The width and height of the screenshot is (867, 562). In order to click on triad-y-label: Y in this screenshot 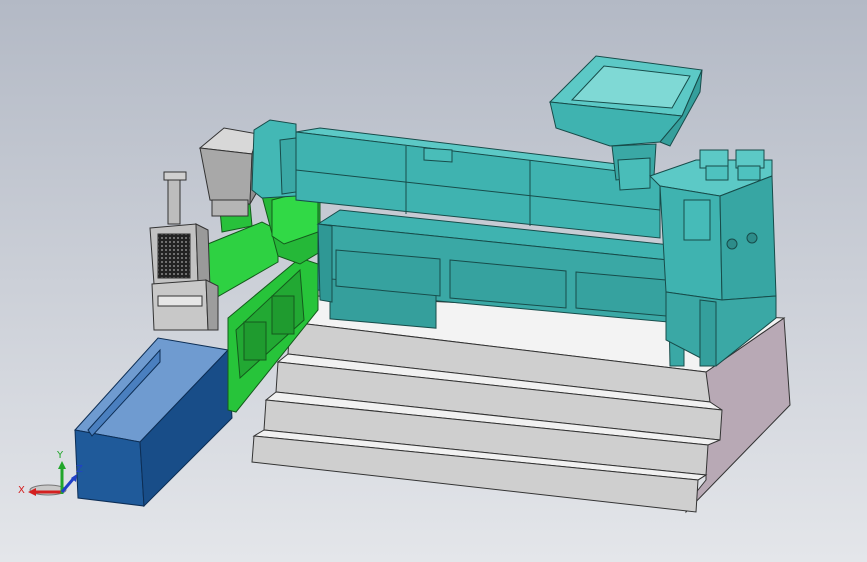, I will do `click(60, 455)`.